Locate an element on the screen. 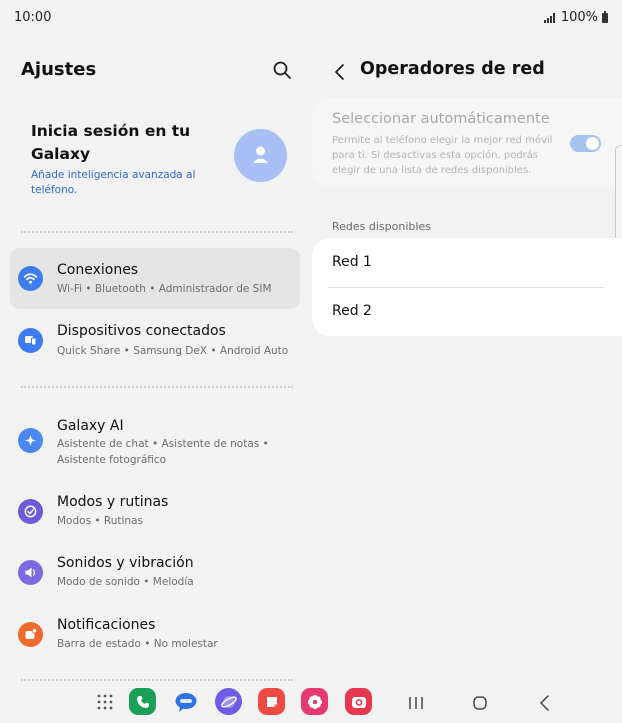  network-item: Red 1 is located at coordinates (467, 262).